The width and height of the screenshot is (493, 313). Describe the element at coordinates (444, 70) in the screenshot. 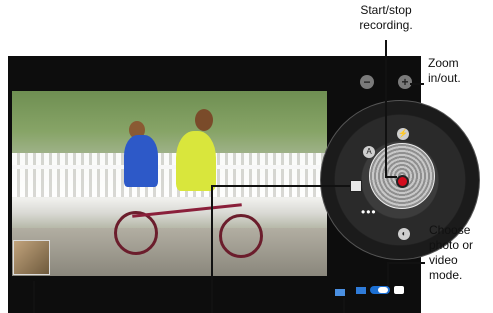

I see `zoom-callout: Zoom in/out.` at that location.